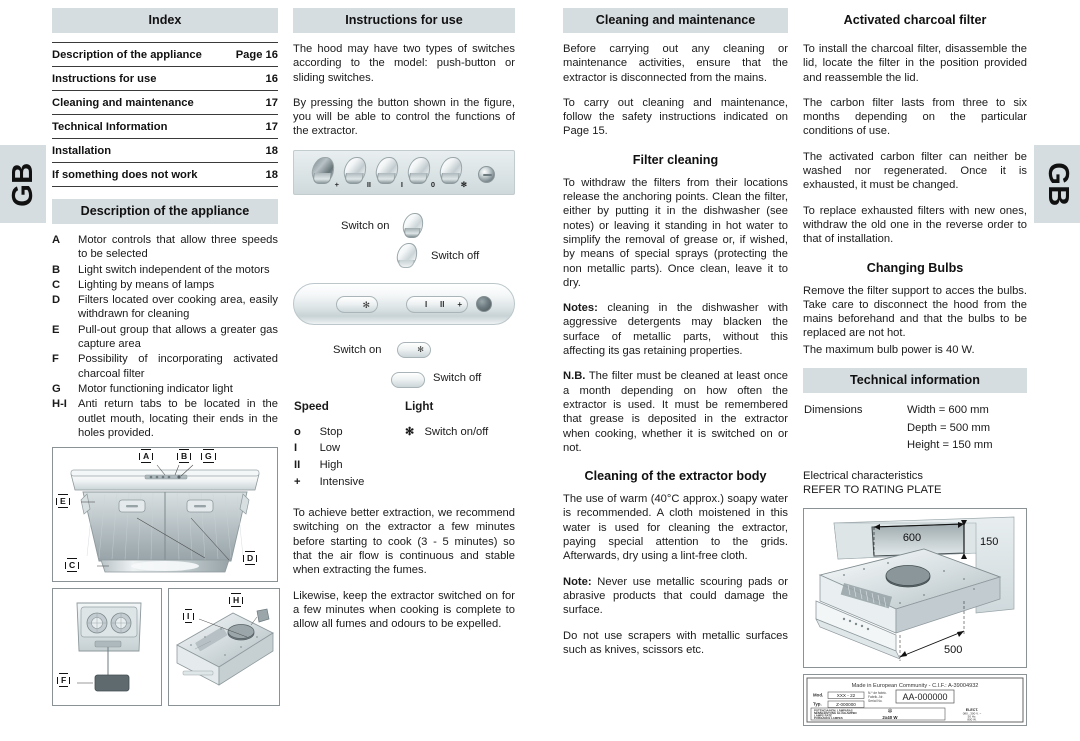 Image resolution: width=1080 pixels, height=741 pixels. I want to click on rating-plate-serial-label-3: Serial No., so click(875, 701).